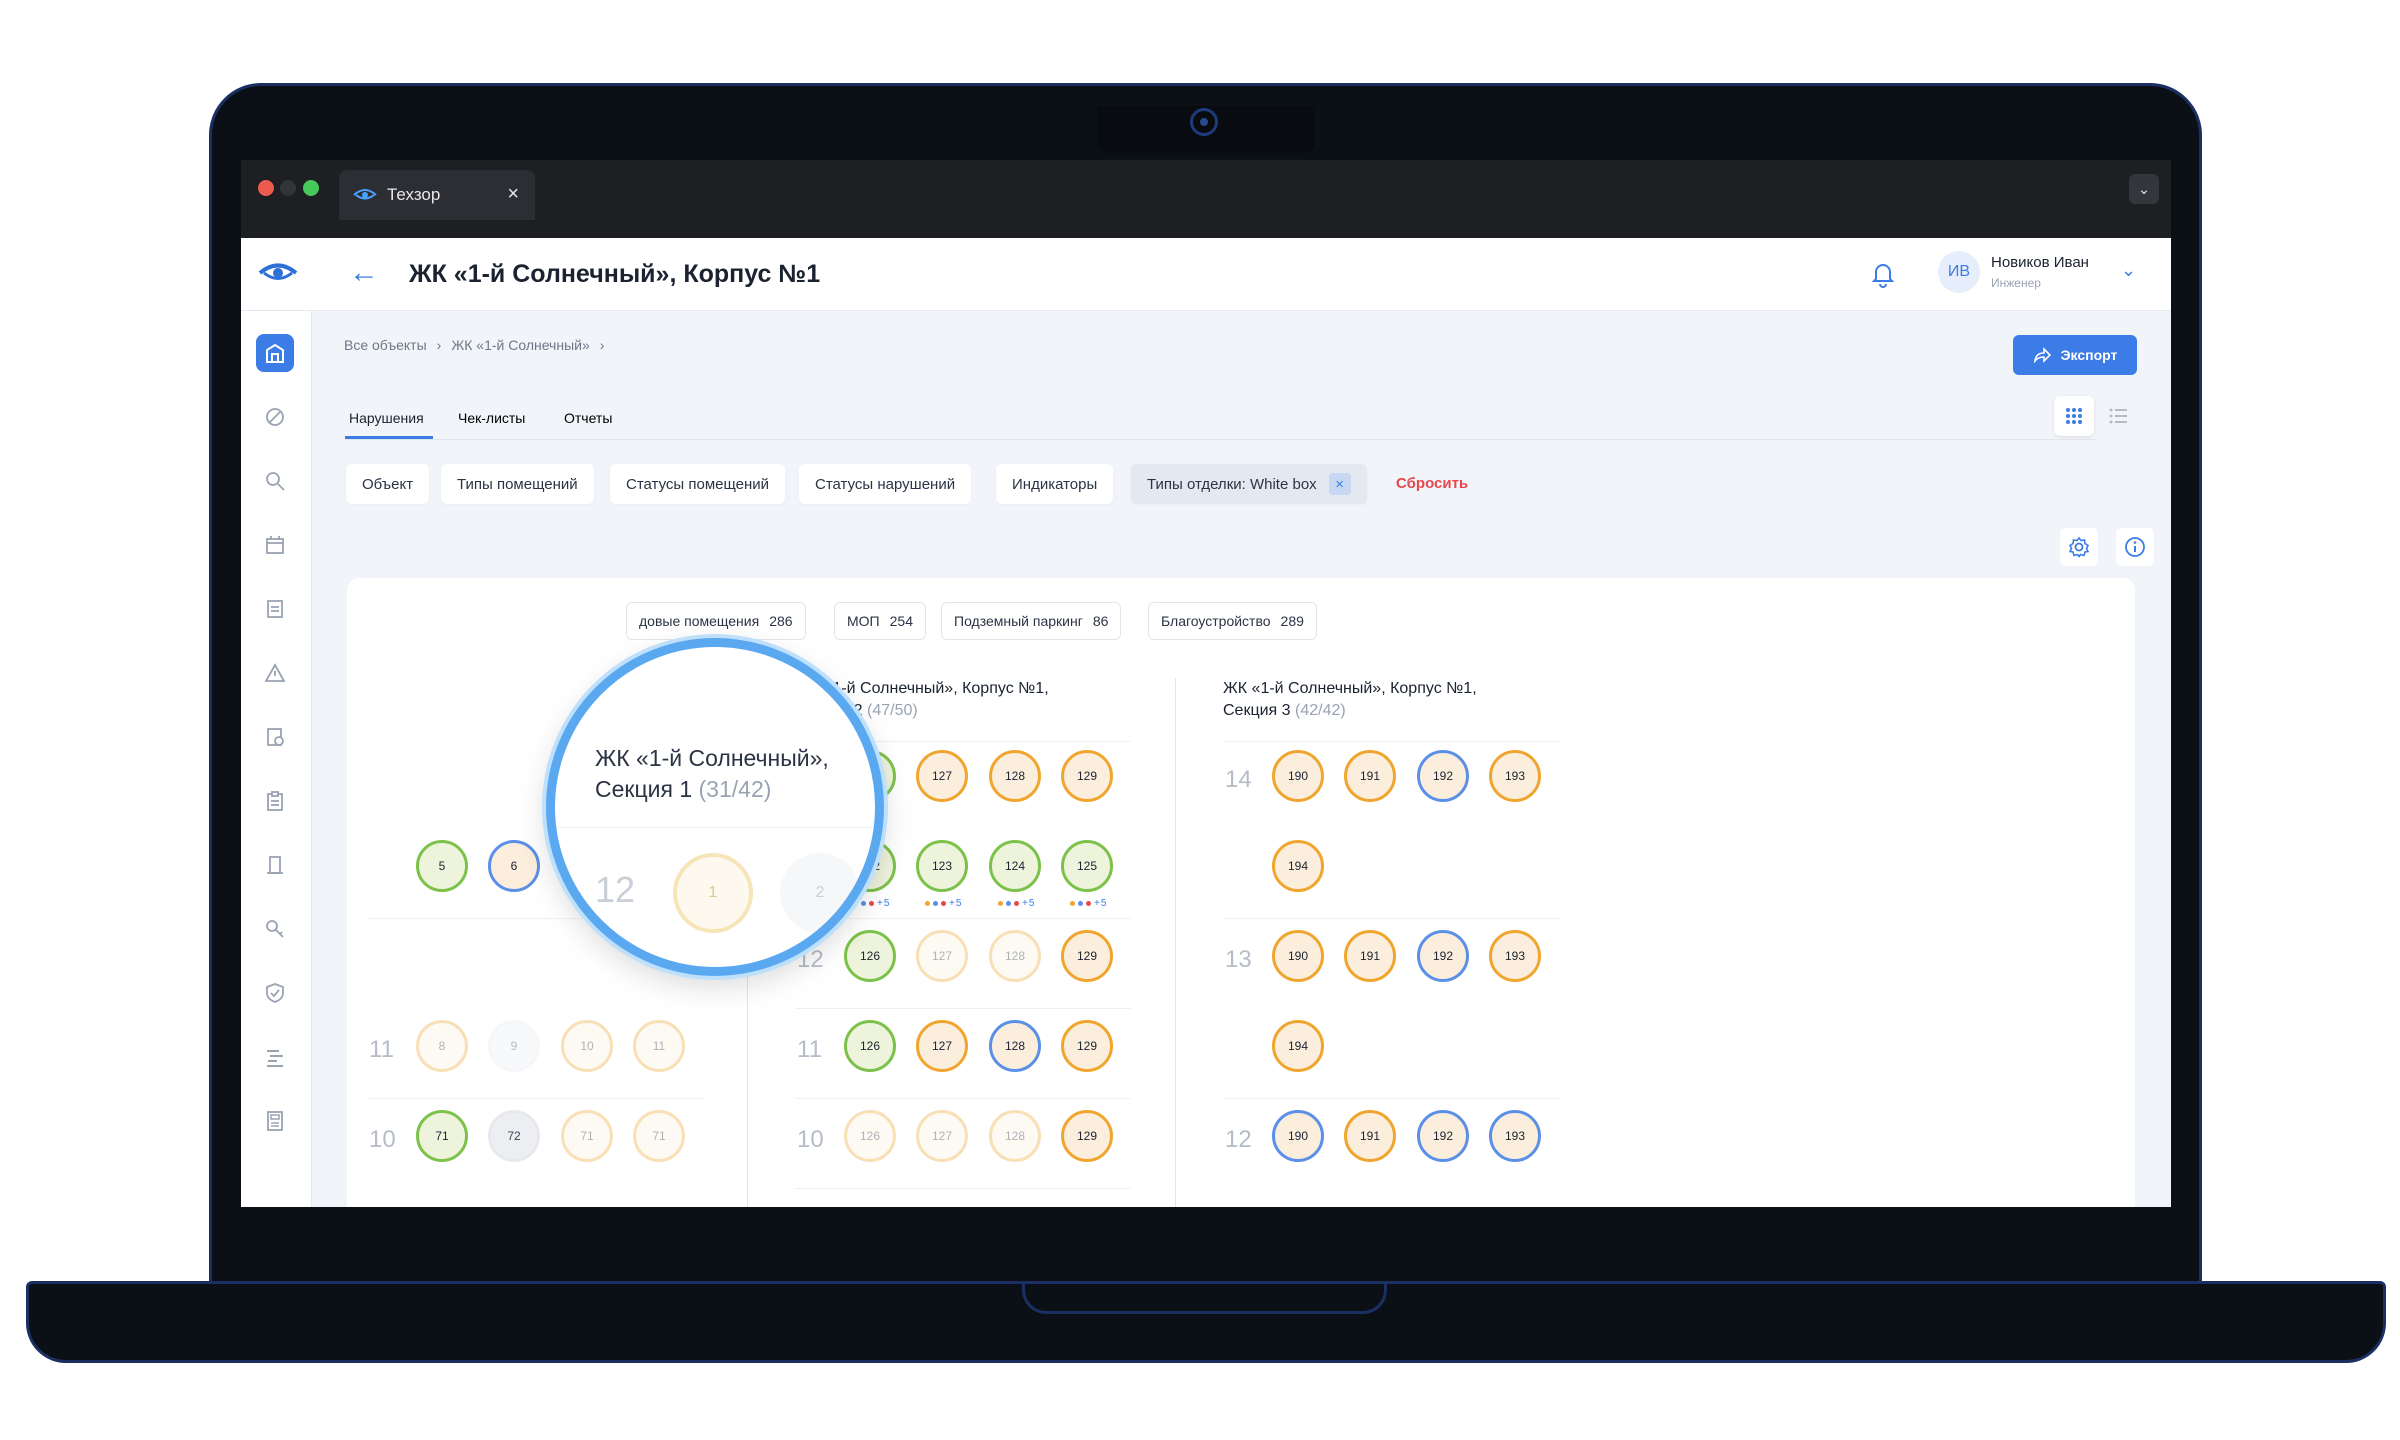  What do you see at coordinates (1087, 866) in the screenshot?
I see `unit-cell: 125` at bounding box center [1087, 866].